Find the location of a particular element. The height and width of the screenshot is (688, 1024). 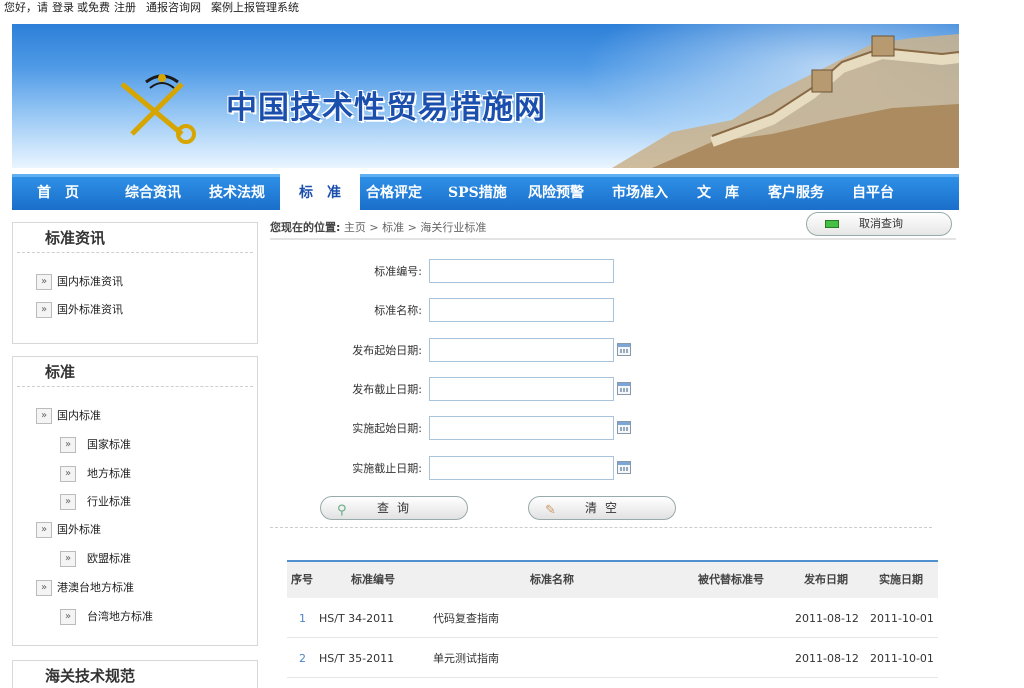

form-row-implement-start-date: 实施起始日期: is located at coordinates (470, 428).